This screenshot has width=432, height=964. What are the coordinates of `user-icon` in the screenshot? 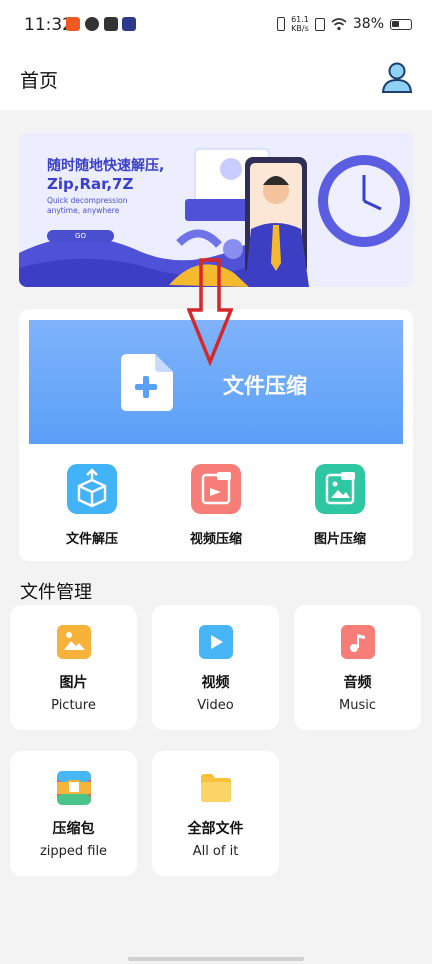 It's located at (397, 77).